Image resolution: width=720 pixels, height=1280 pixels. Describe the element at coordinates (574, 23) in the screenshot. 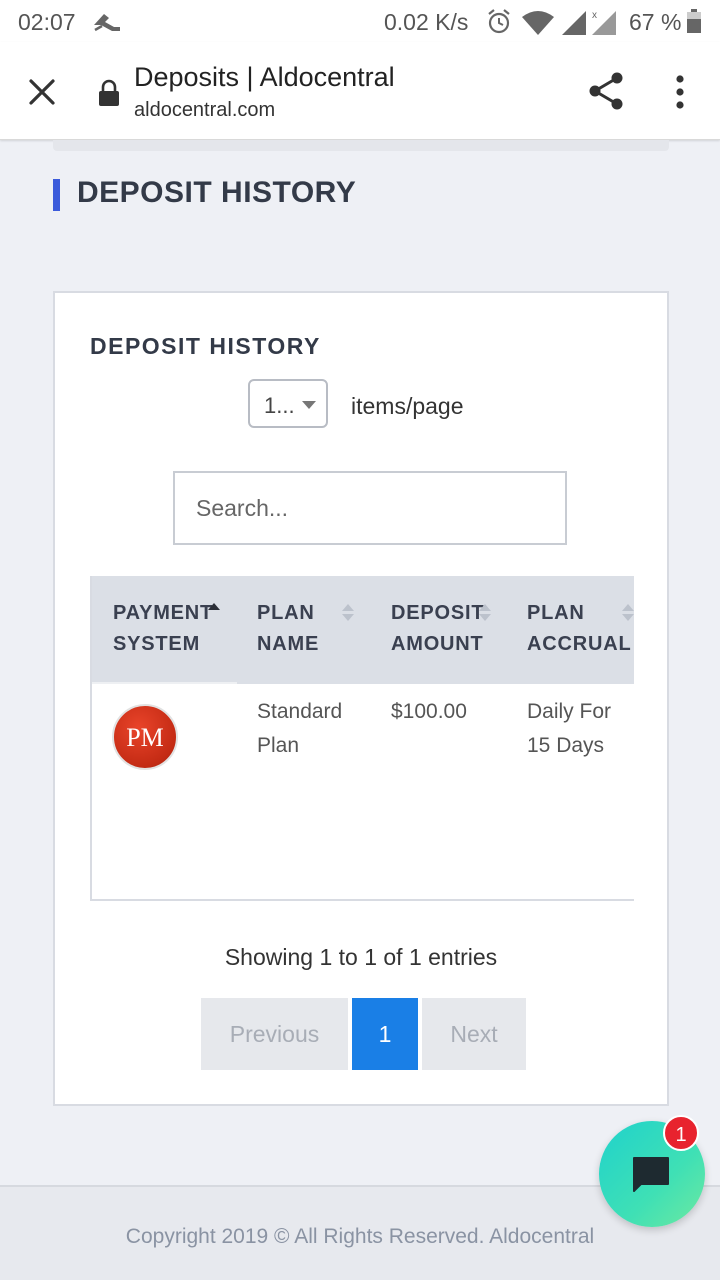

I see `signal-icon` at that location.